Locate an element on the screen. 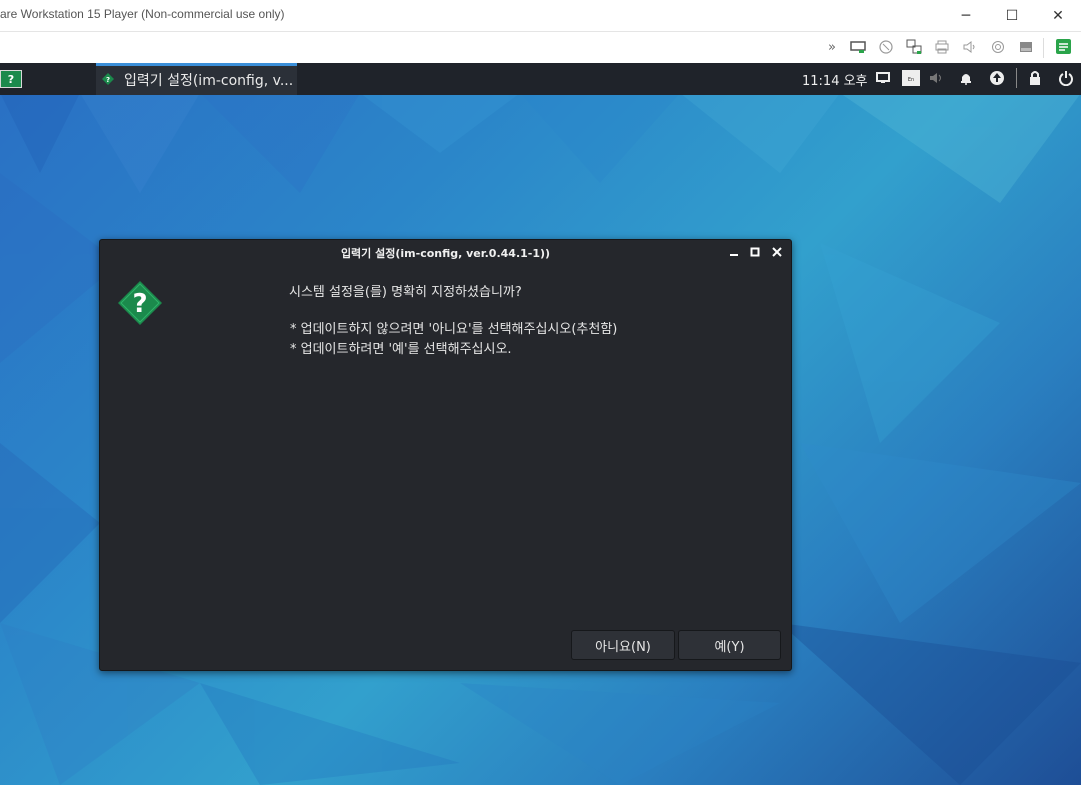  question-icon-glyph: ? is located at coordinates (139, 304).